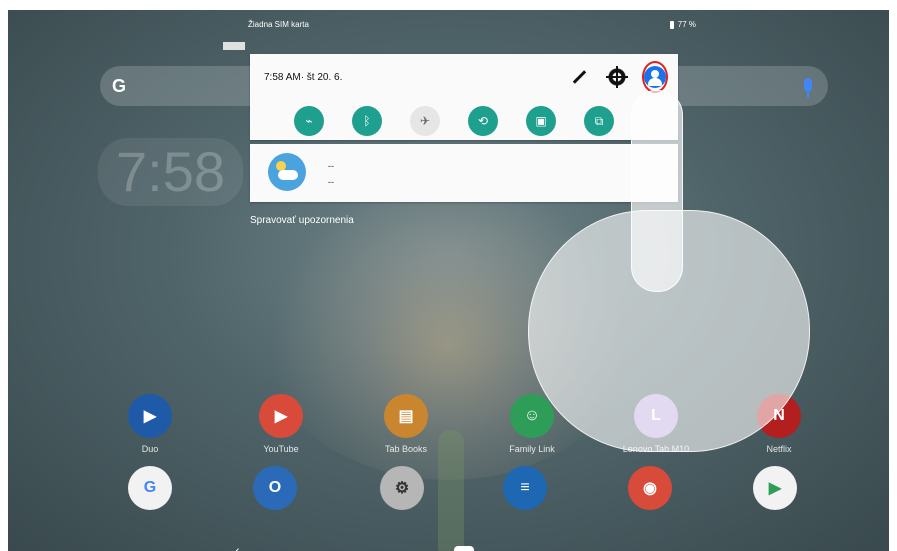 This screenshot has height=551, width=897. What do you see at coordinates (150, 488) in the screenshot?
I see `google-apps-folder-icon: G` at bounding box center [150, 488].